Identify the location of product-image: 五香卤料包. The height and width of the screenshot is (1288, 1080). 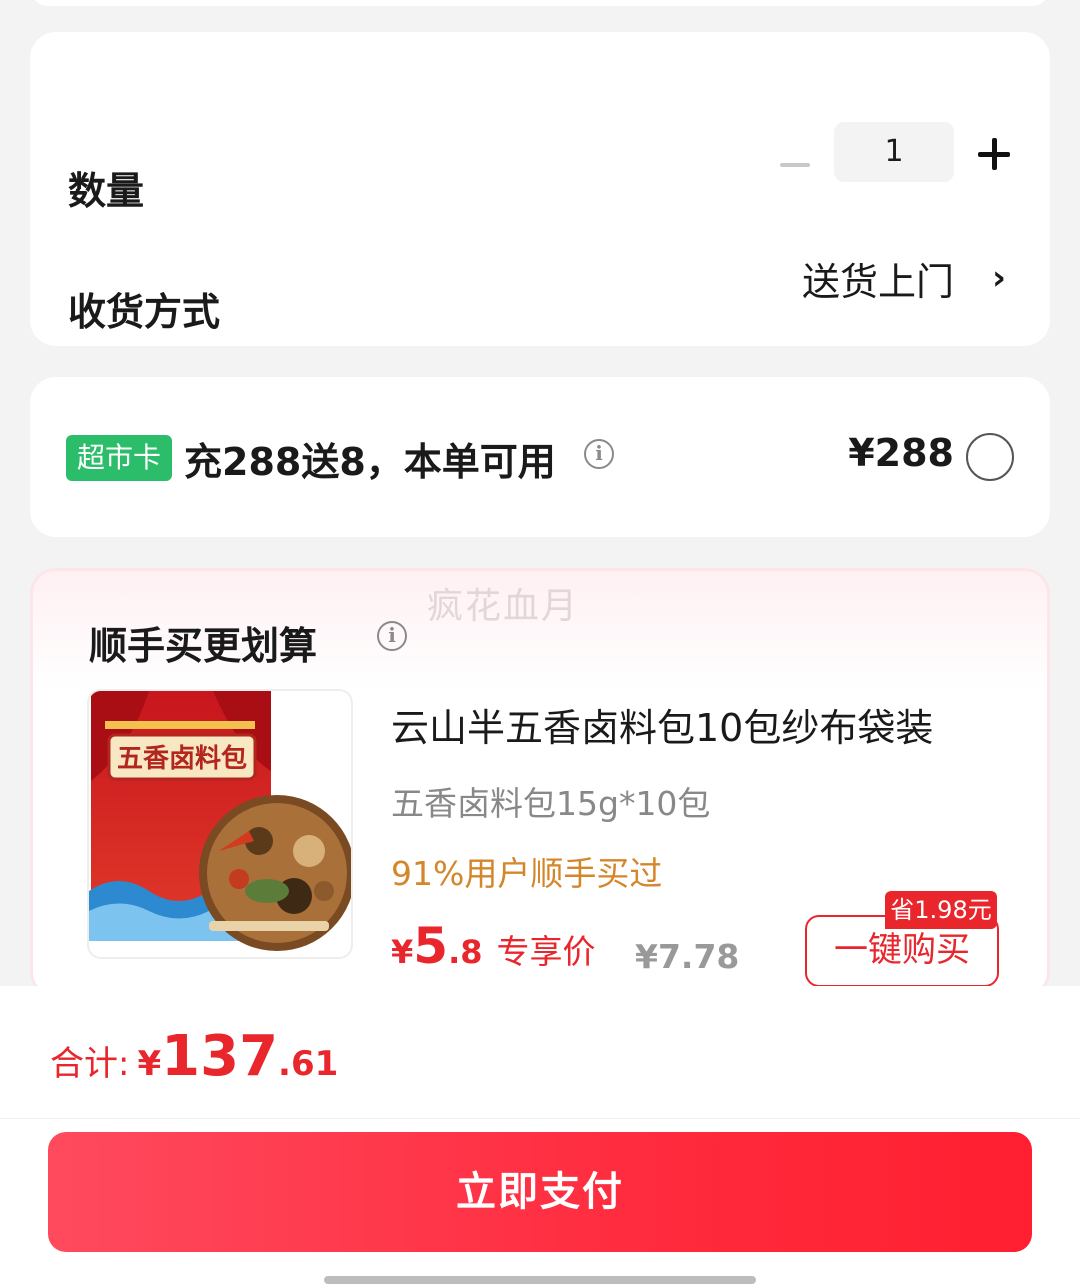
(220, 824).